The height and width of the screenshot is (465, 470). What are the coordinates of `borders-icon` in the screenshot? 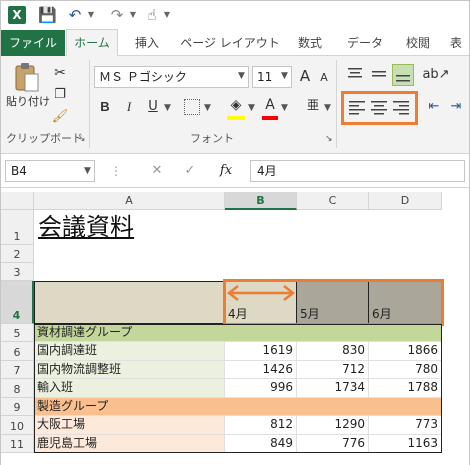 It's located at (192, 107).